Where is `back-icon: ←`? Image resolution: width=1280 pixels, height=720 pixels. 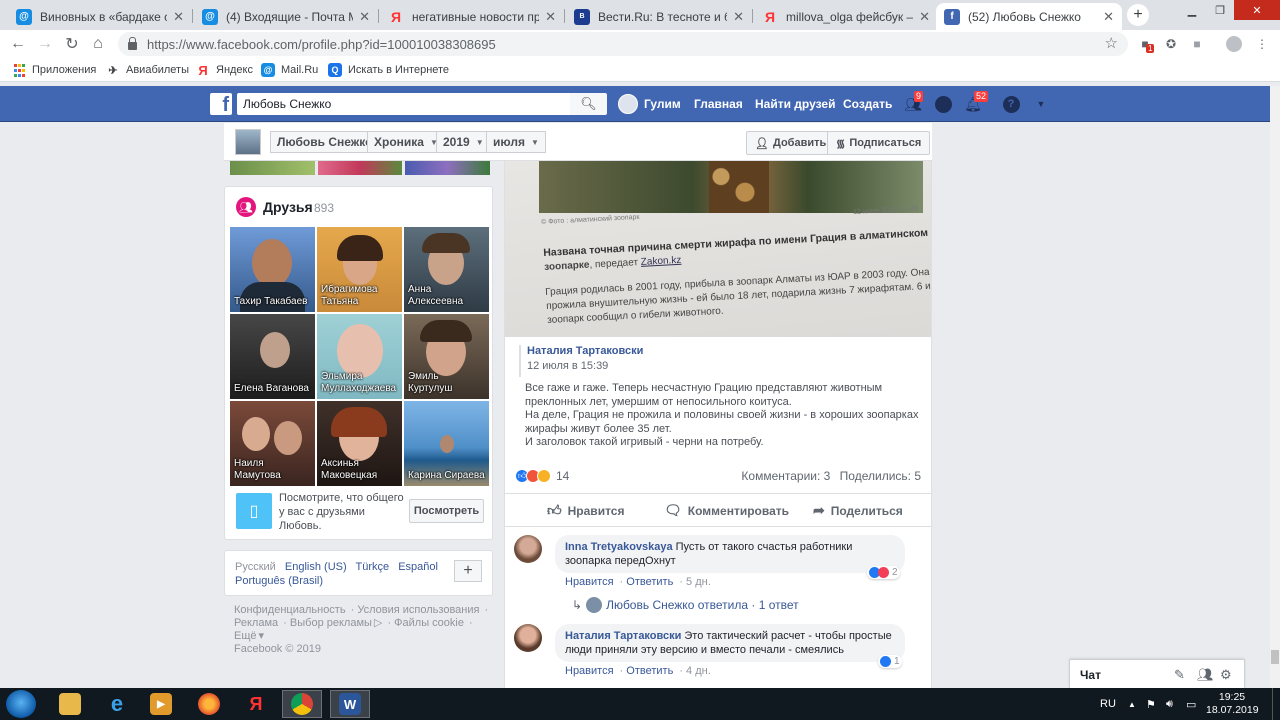 back-icon: ← is located at coordinates (18, 44).